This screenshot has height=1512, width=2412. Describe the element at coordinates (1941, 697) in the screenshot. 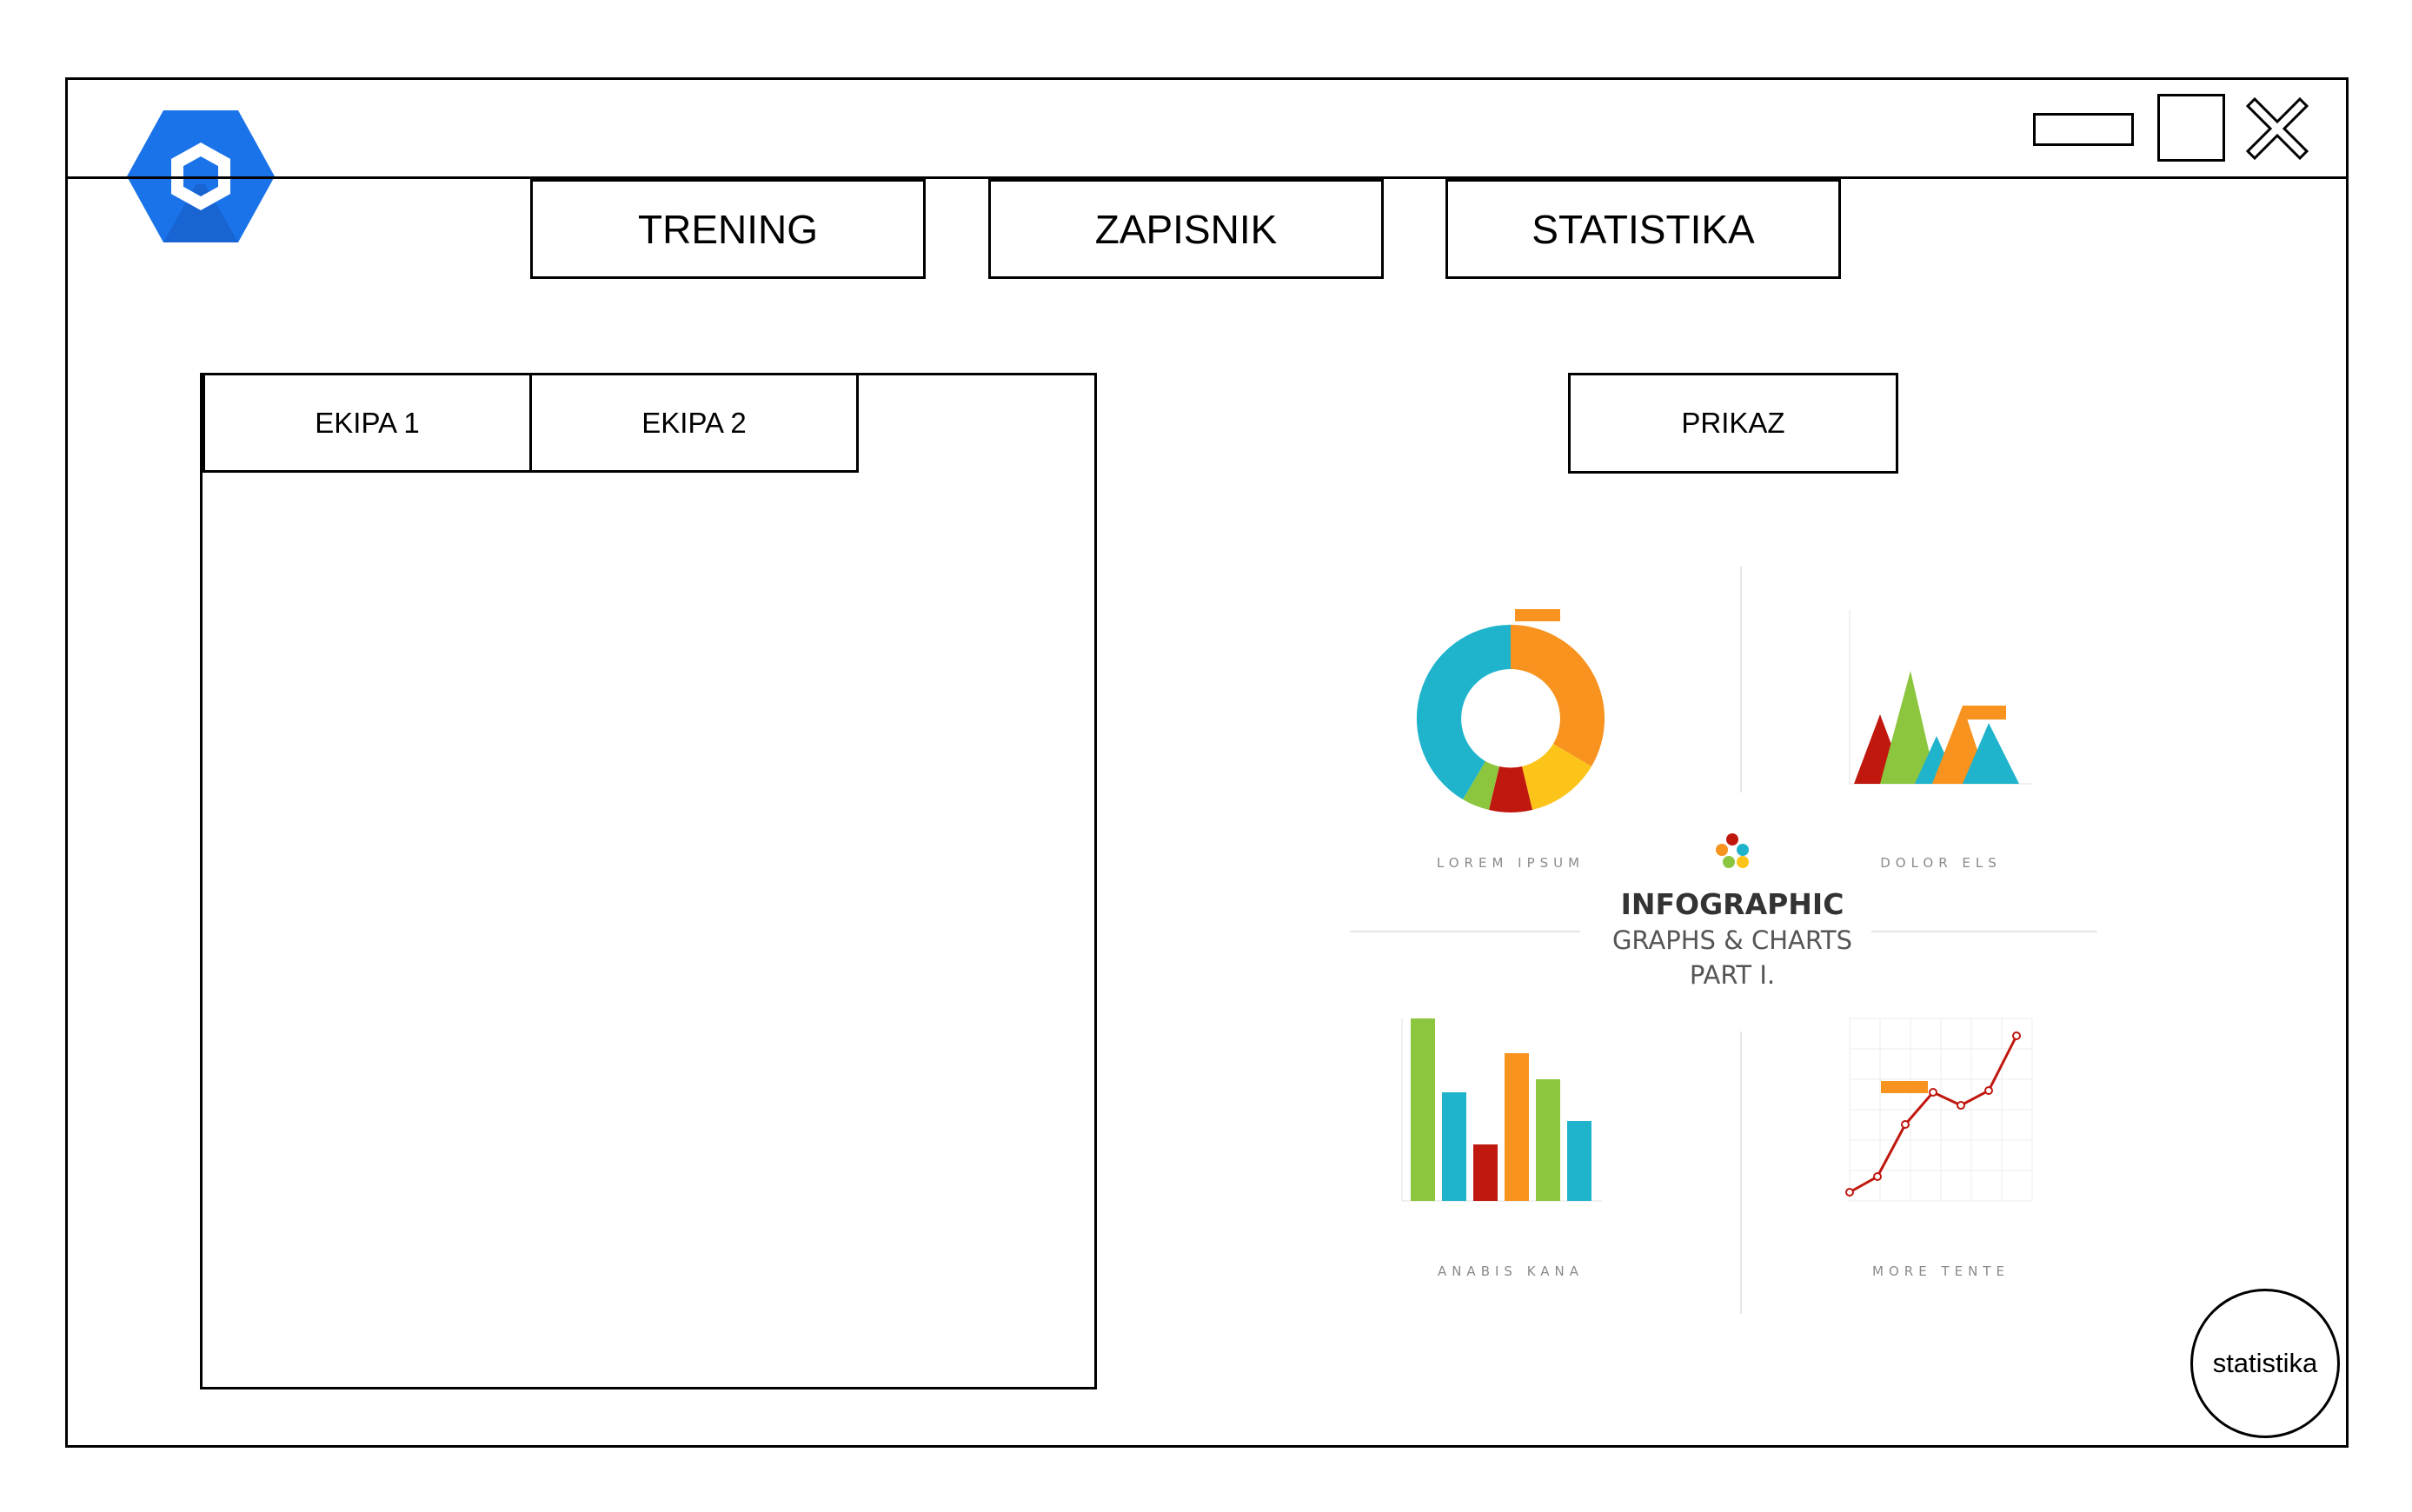

I see `mountain-chart` at that location.